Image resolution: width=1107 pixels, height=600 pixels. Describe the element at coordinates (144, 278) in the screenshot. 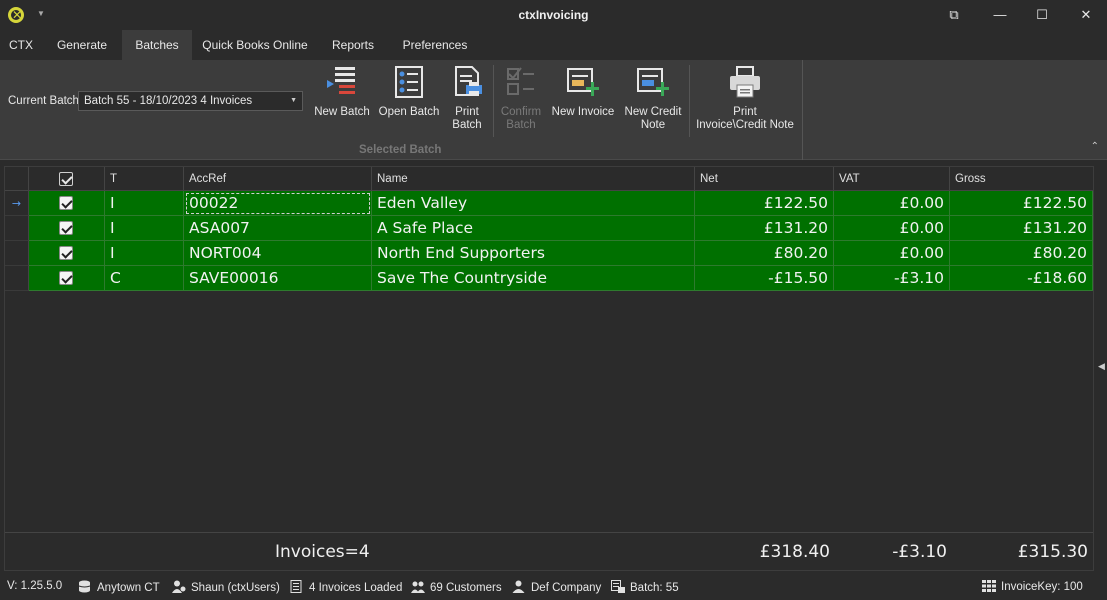

I see `cell-type: C` at that location.